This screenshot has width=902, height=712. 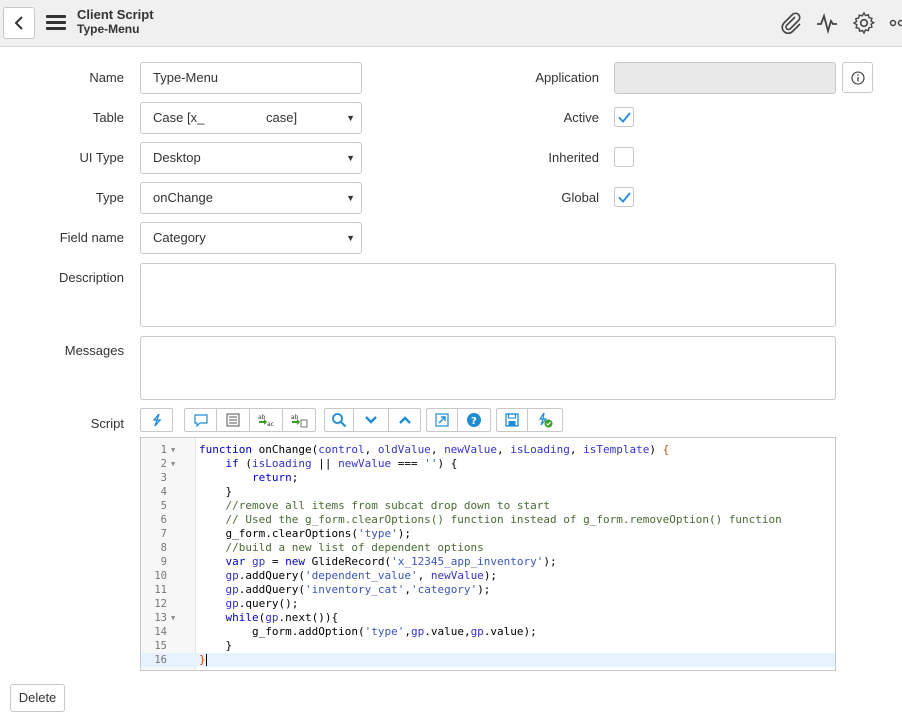 I want to click on info-button, so click(x=857, y=77).